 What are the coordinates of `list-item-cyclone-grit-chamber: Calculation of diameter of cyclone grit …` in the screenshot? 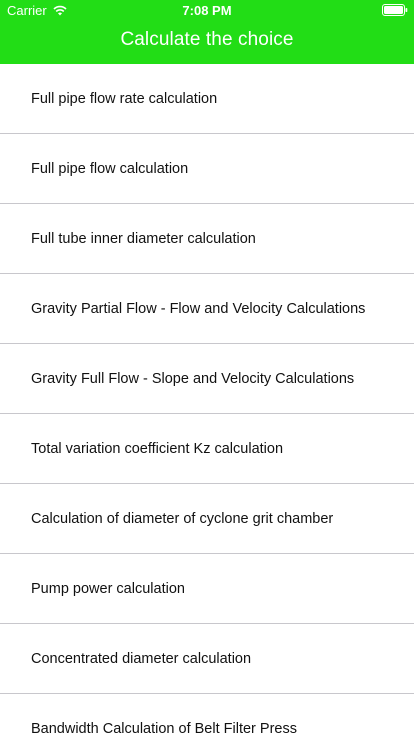 It's located at (207, 519).